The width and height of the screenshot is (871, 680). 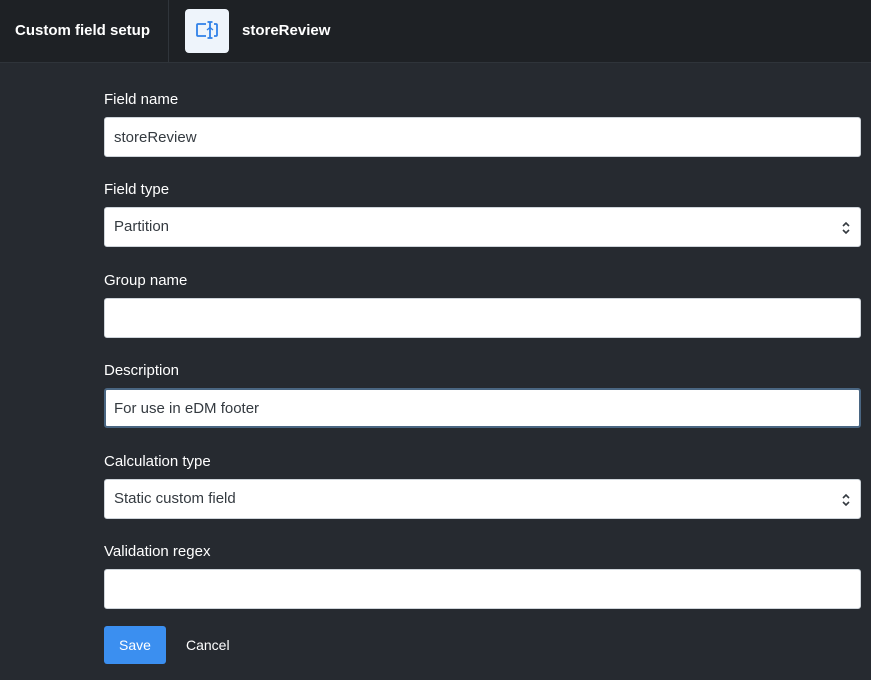 I want to click on calculation-type-label: Calculation type, so click(x=157, y=461).